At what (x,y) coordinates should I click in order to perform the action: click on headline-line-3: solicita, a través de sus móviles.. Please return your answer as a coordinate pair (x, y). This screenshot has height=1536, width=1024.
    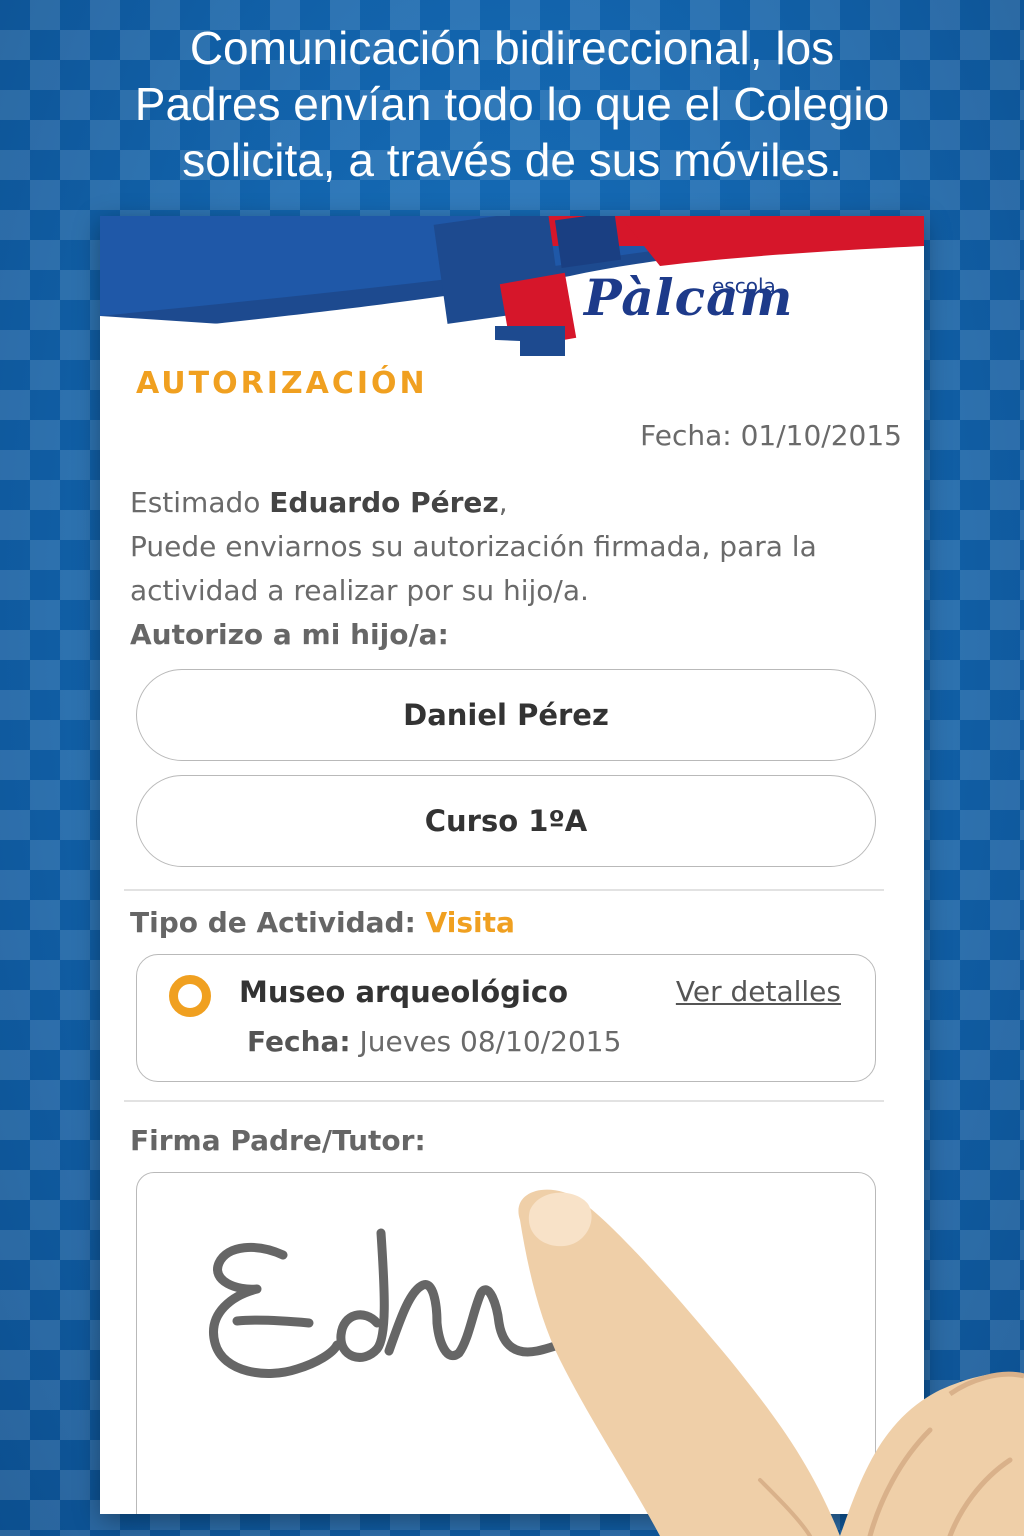
    Looking at the image, I should click on (512, 160).